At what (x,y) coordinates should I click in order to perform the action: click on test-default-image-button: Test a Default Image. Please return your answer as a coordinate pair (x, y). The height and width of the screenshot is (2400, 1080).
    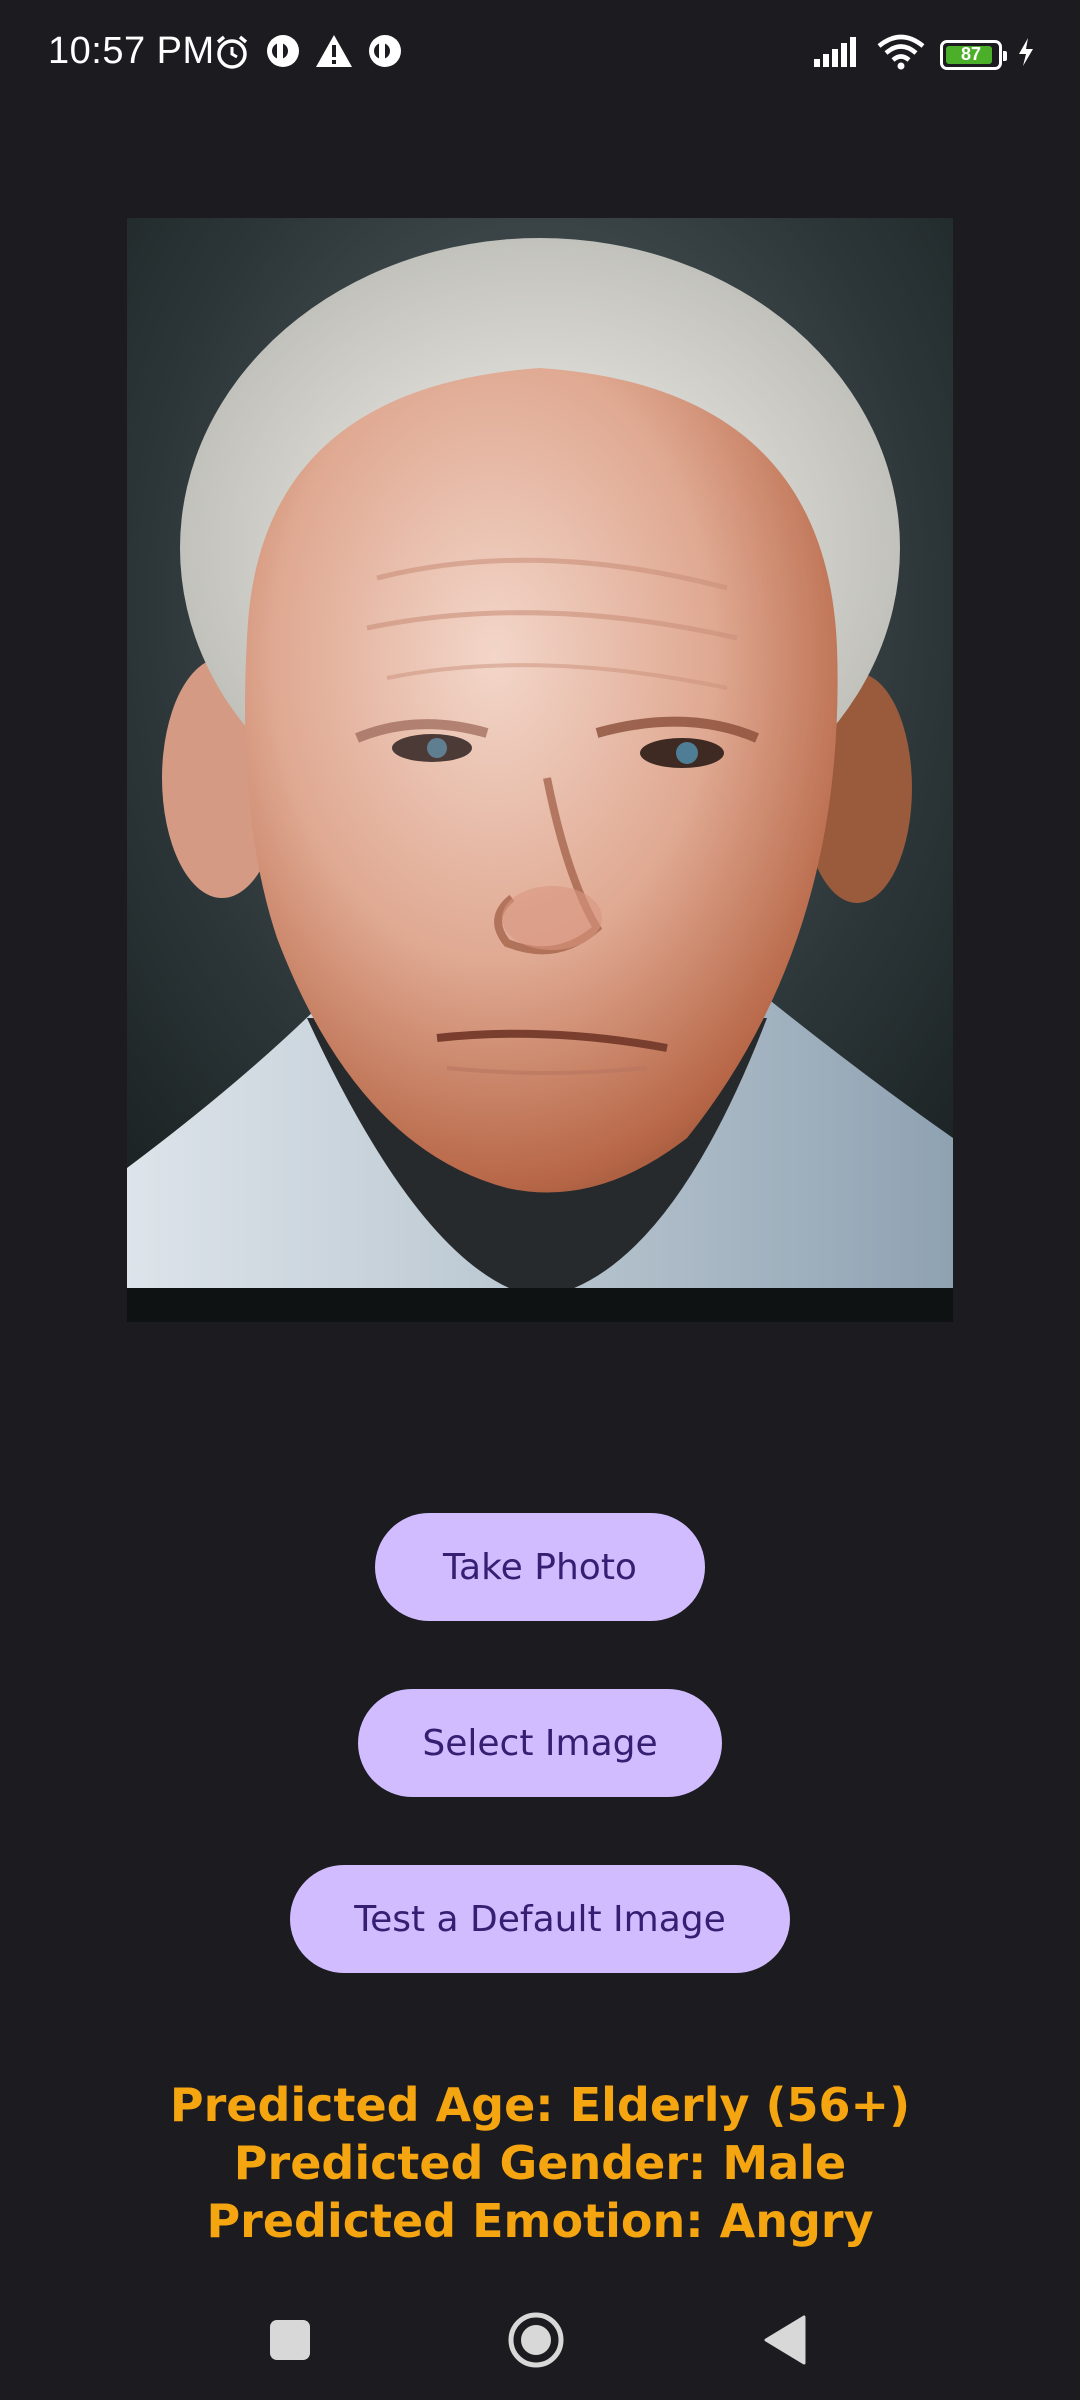
    Looking at the image, I should click on (540, 1919).